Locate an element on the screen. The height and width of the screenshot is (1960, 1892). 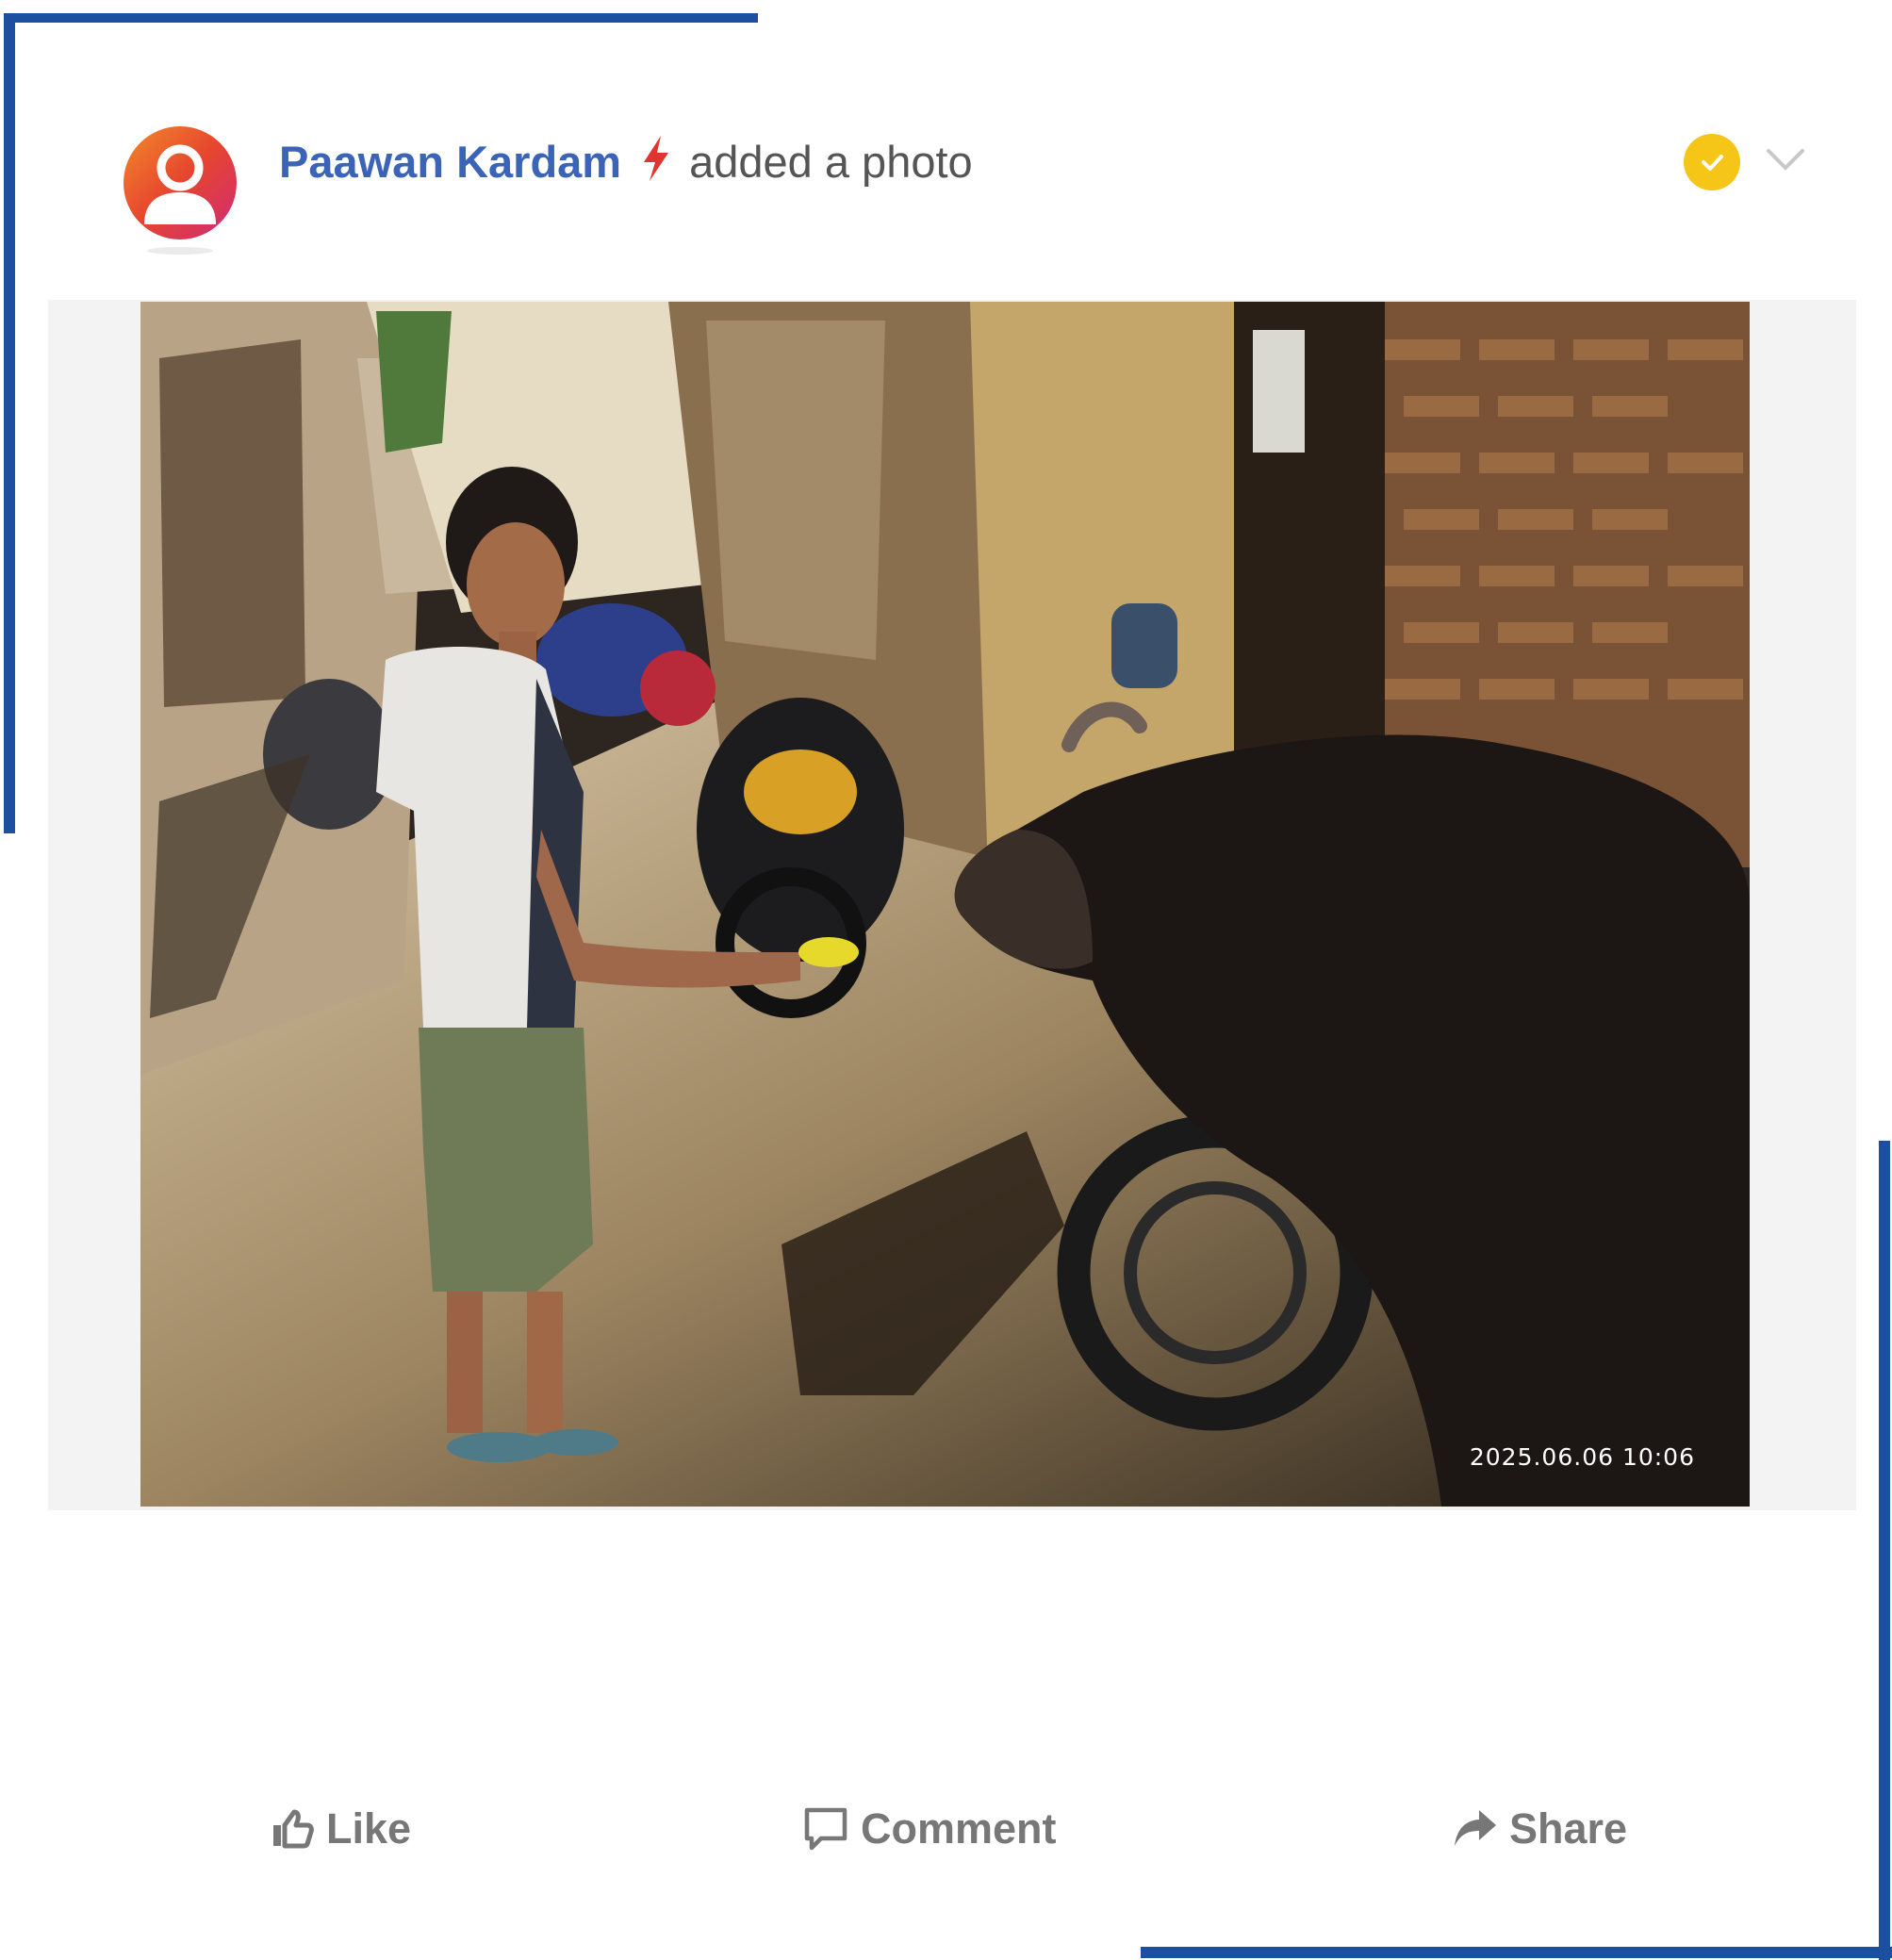
photo-timestamp: 2025.06.06 10:06 is located at coordinates (1582, 1457).